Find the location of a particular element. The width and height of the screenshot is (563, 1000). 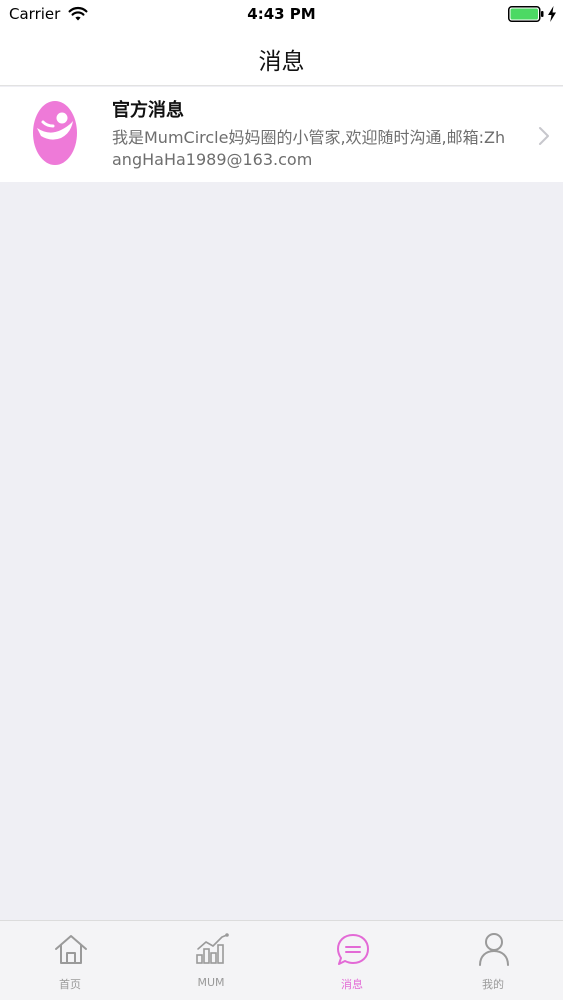

status-time: 4:43 PM is located at coordinates (281, 14).